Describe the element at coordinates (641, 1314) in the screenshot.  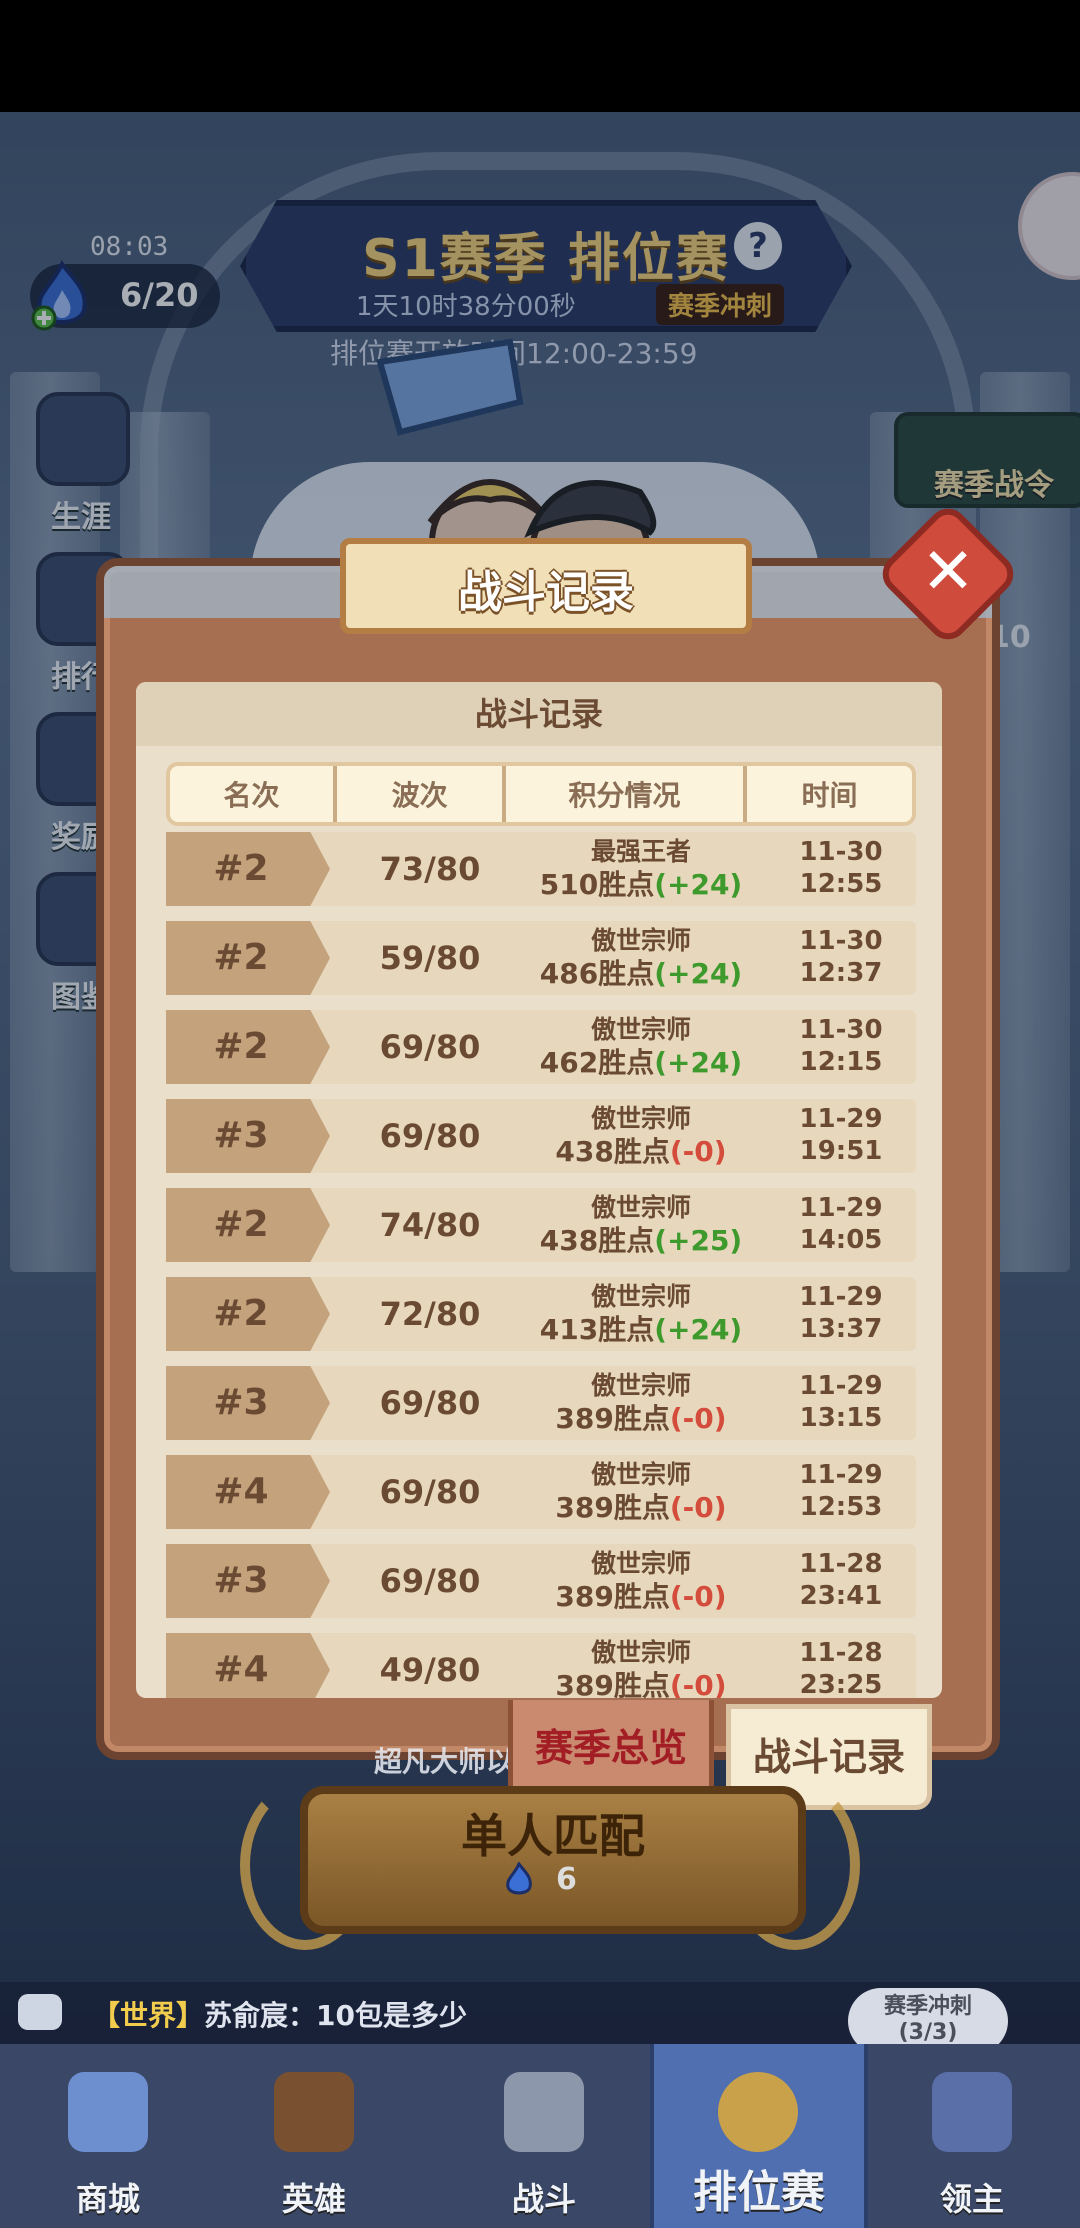
I see `score-cell: 傲世宗师 413胜点(+24)` at that location.